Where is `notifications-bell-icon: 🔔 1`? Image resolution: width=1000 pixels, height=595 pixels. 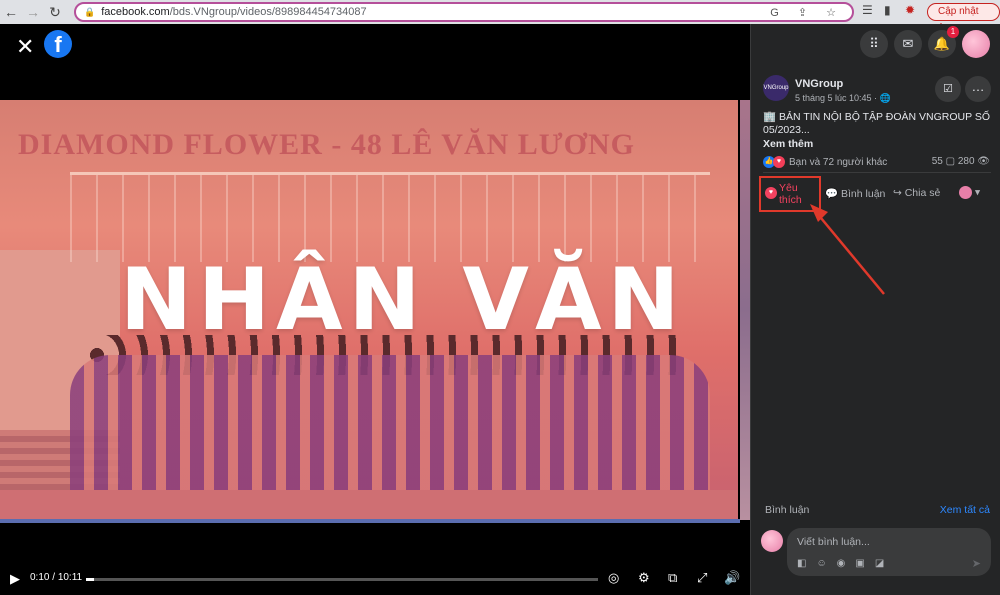 notifications-bell-icon: 🔔 1 is located at coordinates (943, 42).